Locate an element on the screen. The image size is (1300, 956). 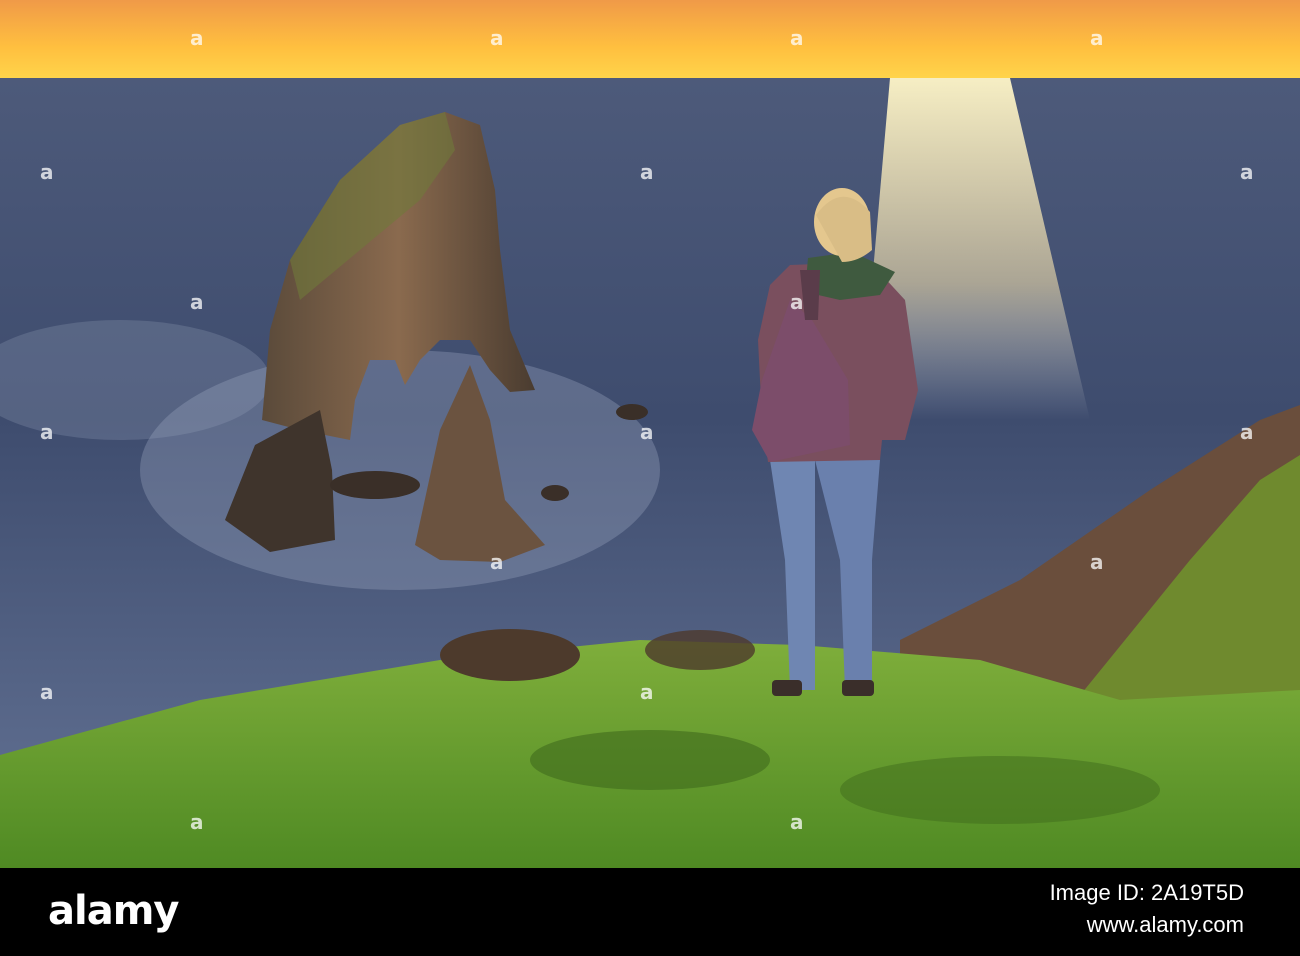
brand-logo: alamy is located at coordinates (113, 911).